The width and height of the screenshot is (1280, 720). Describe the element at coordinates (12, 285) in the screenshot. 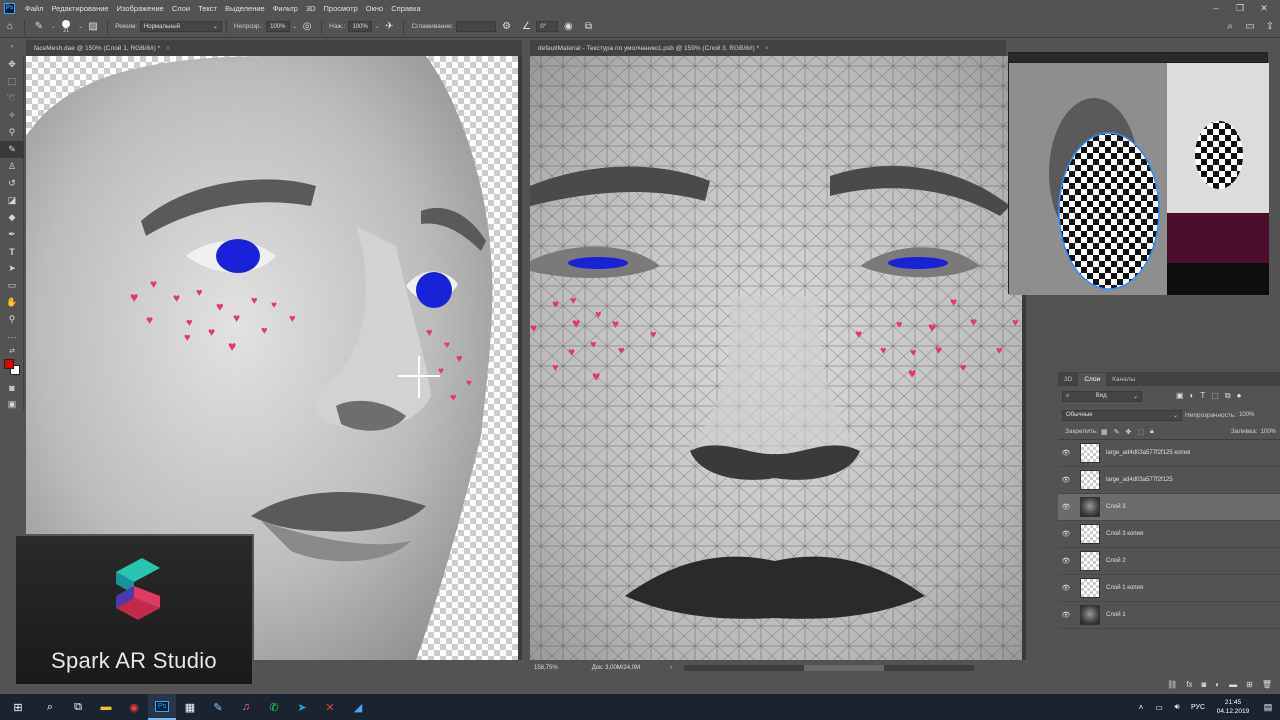

I see `shape-tool-icon: ▭` at that location.